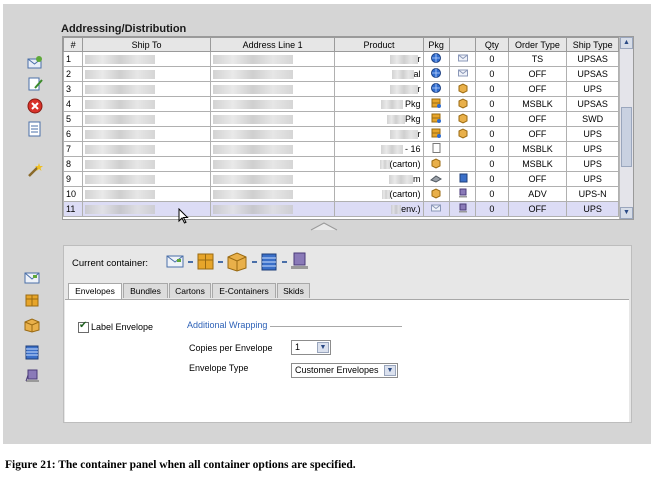 This screenshot has width=655, height=477. Describe the element at coordinates (73, 44) in the screenshot. I see `column-header: #` at that location.